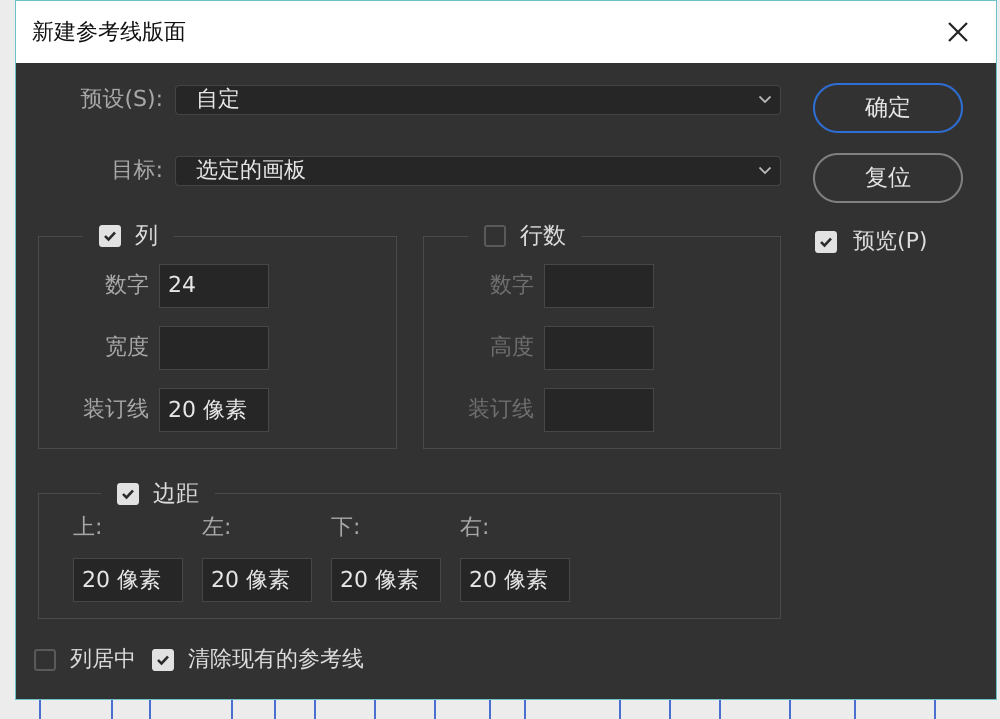 This screenshot has width=1000, height=719. I want to click on group-label: 行数, so click(543, 236).